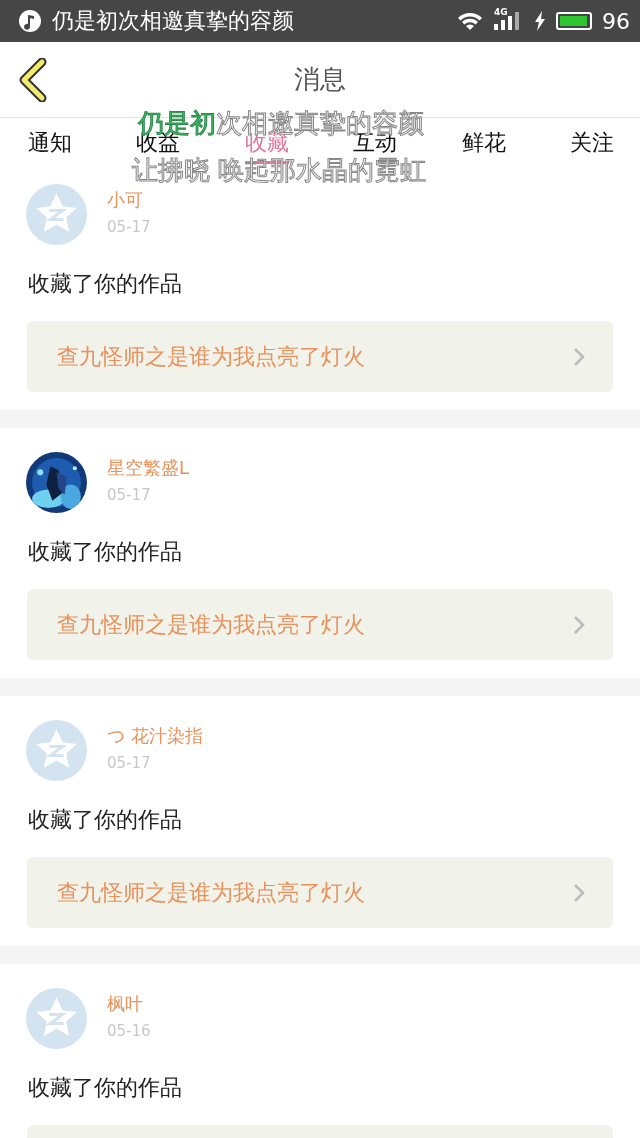 The image size is (640, 1138). What do you see at coordinates (574, 21) in the screenshot?
I see `battery-icon` at bounding box center [574, 21].